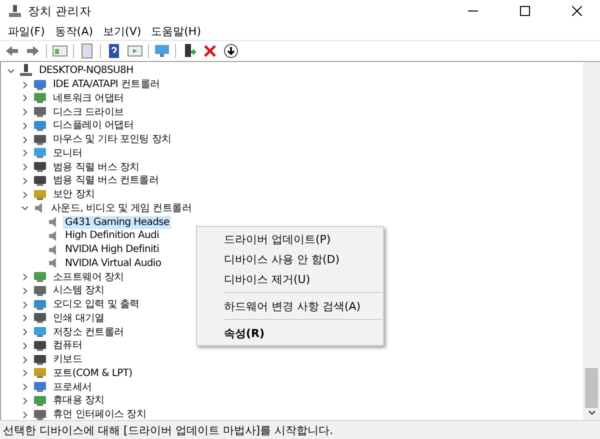  I want to click on download-icon, so click(231, 51).